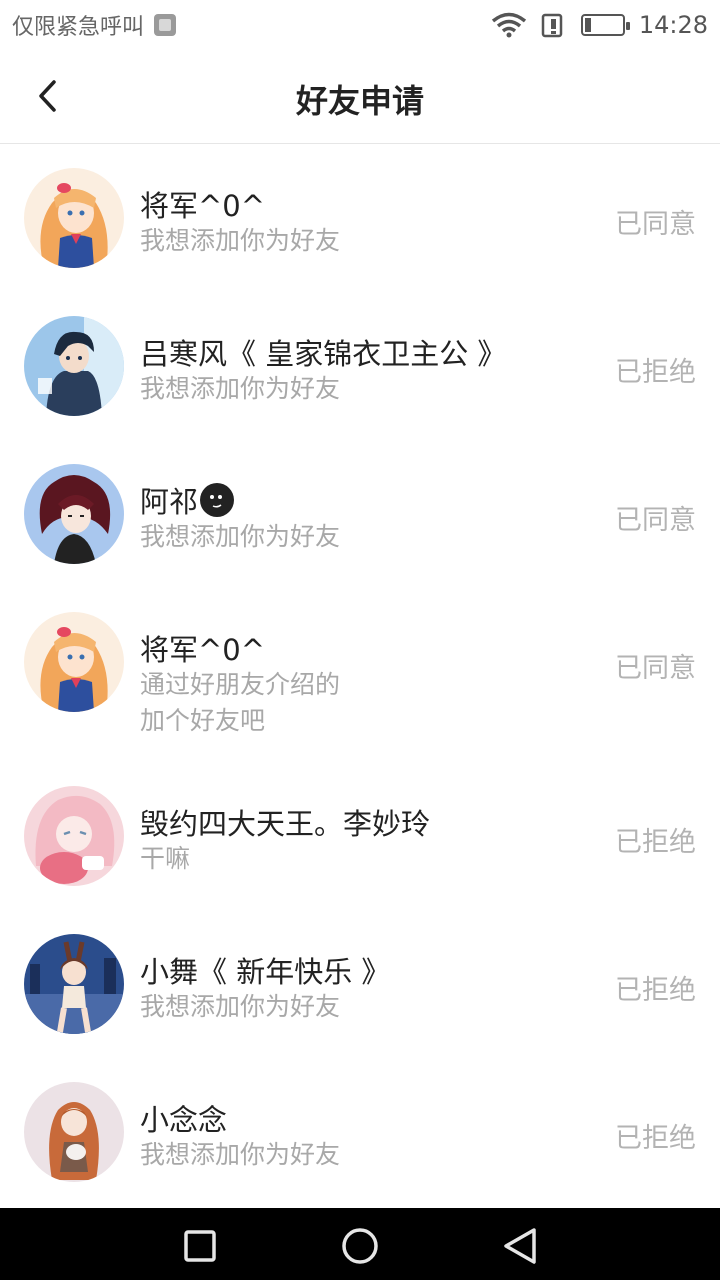 The image size is (720, 1280). I want to click on clock-time: 14:28, so click(673, 25).